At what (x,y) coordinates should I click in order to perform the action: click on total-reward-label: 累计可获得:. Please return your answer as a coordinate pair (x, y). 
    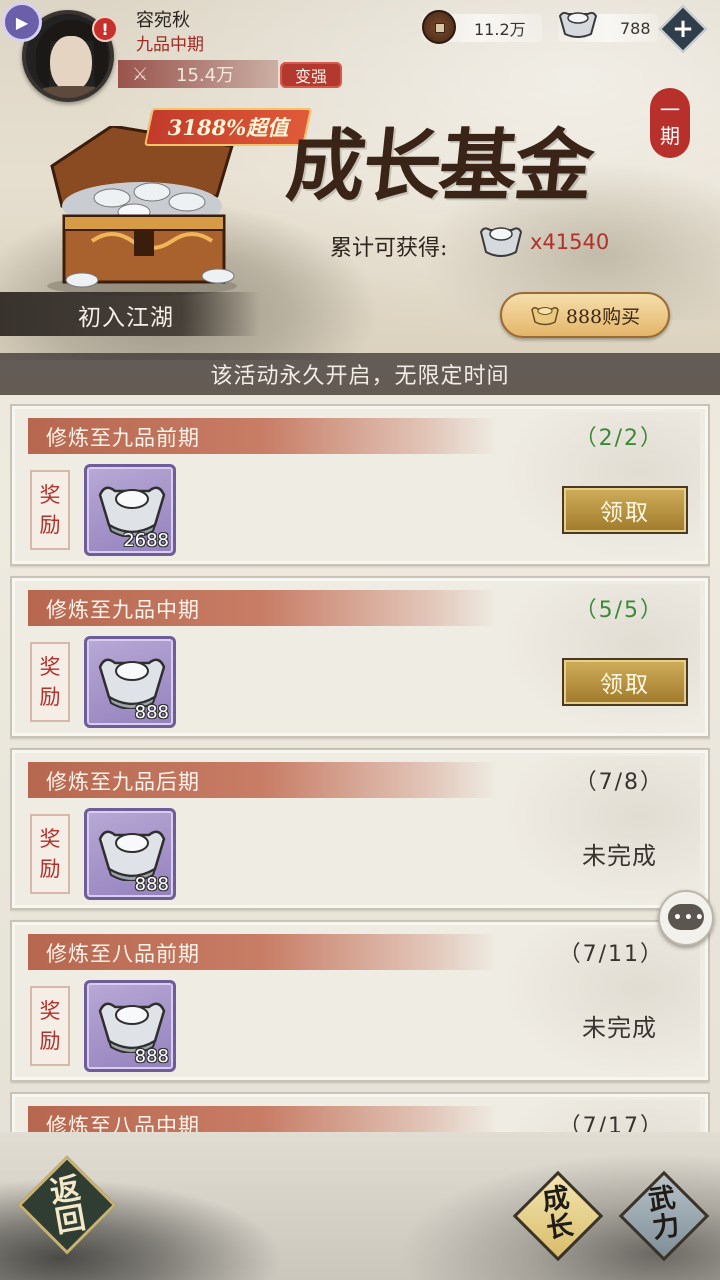
    Looking at the image, I should click on (389, 248).